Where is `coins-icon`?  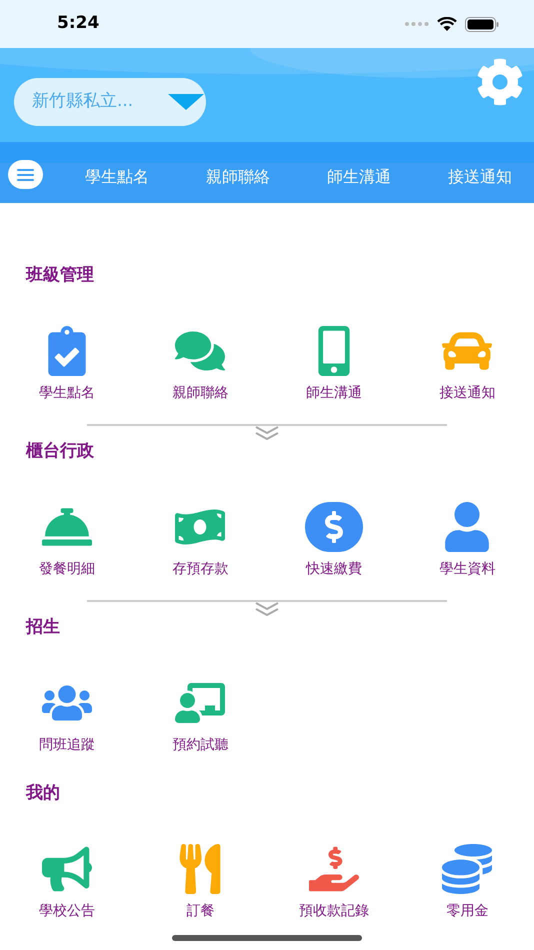 coins-icon is located at coordinates (467, 869).